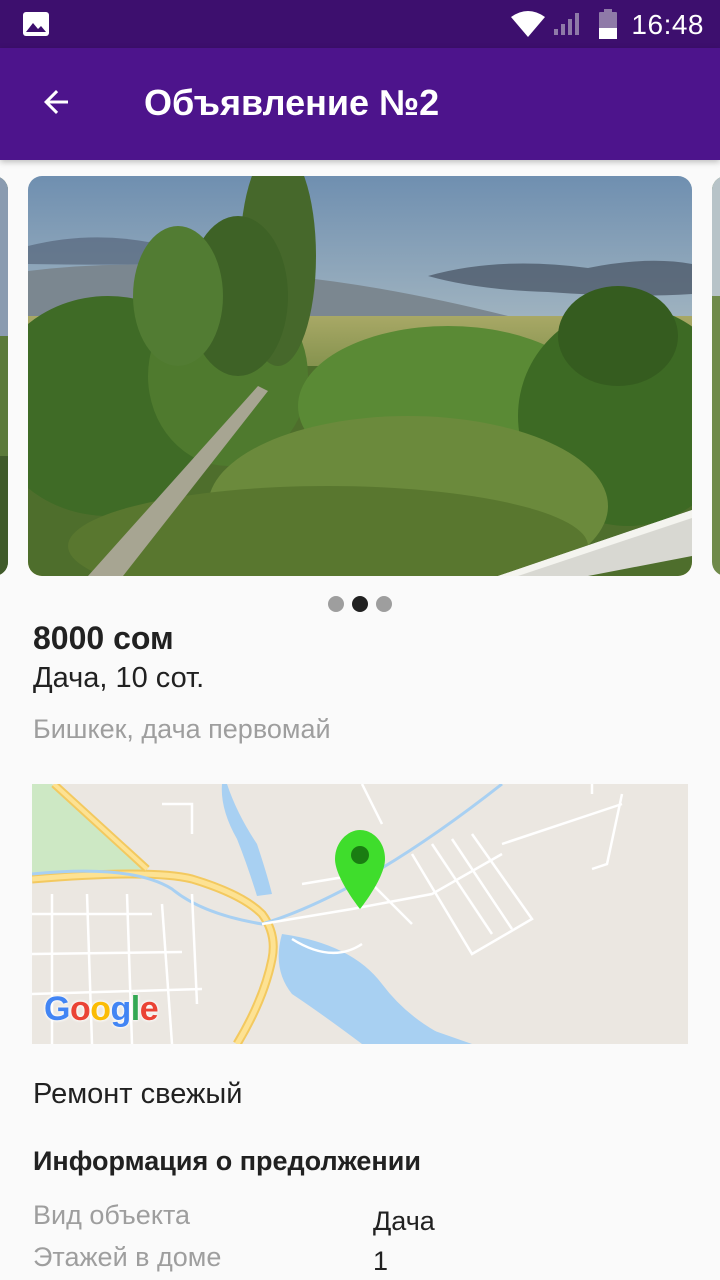 This screenshot has width=720, height=1280. I want to click on signal-icon, so click(567, 26).